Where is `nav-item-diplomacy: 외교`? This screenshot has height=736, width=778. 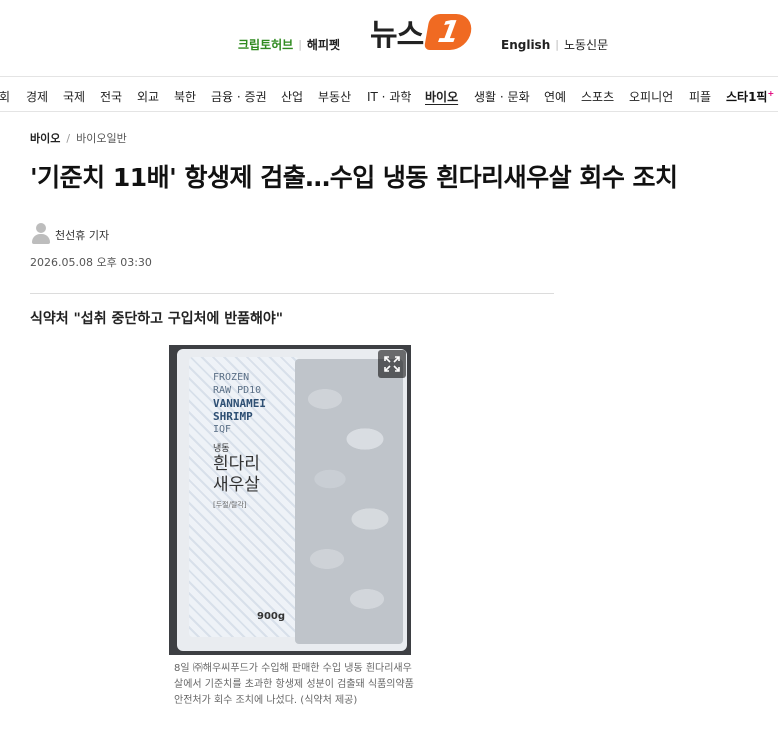
nav-item-diplomacy: 외교 is located at coordinates (148, 96).